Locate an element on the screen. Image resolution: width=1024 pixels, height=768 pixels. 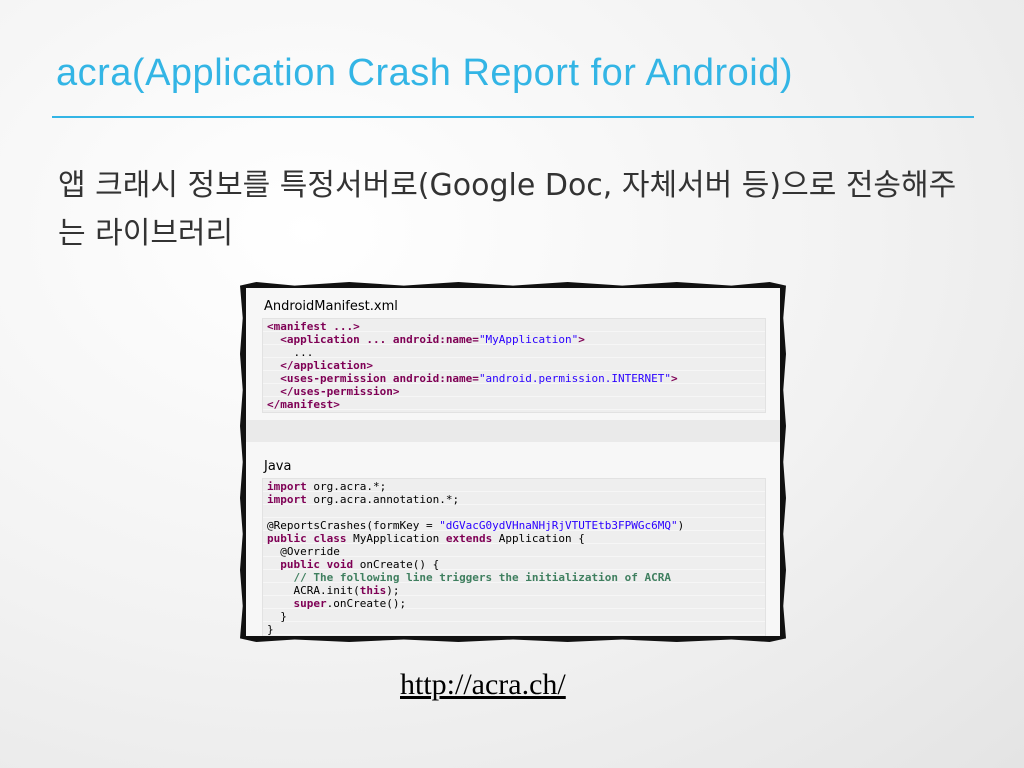
manifest-code-line: </application> is located at coordinates (514, 365).